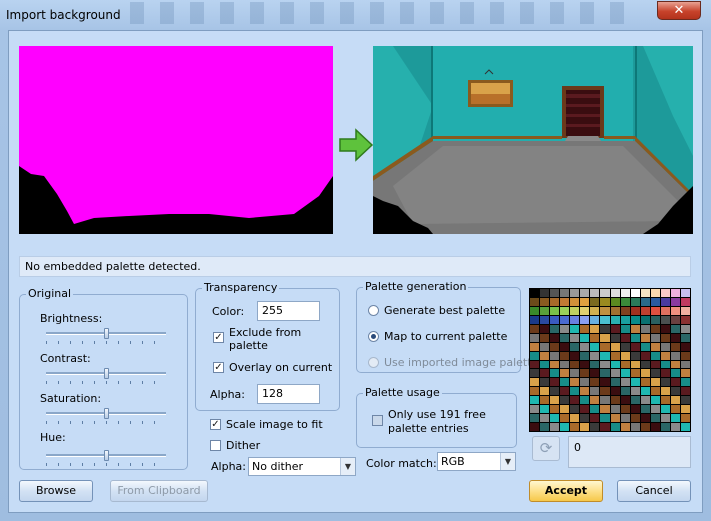  Describe the element at coordinates (56, 491) in the screenshot. I see `browse-button: Browse` at that location.